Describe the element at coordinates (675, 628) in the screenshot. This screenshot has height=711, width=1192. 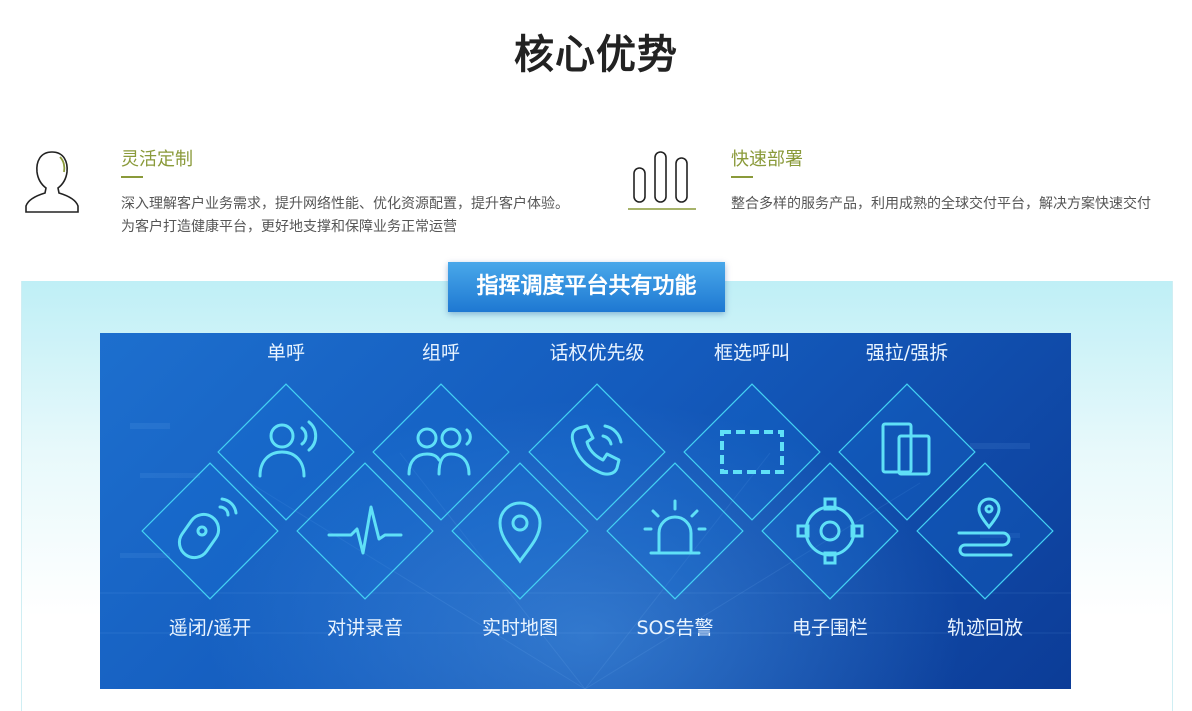
I see `feature-label-sos-alarm: SOS告警` at that location.